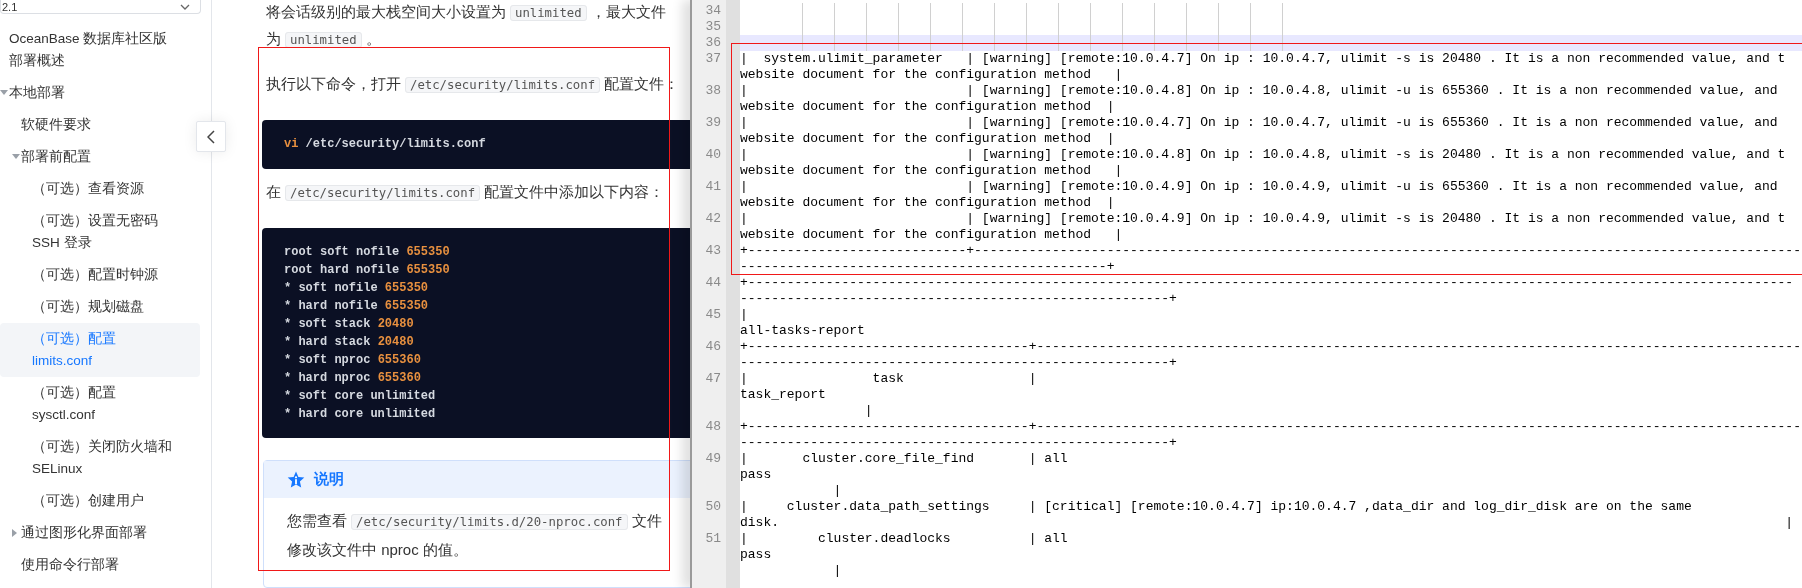 The image size is (1802, 588). What do you see at coordinates (1270, 250) in the screenshot?
I see `code-line: +----------------------------+----------------------------------------------------------------------------------------------------------` at bounding box center [1270, 250].